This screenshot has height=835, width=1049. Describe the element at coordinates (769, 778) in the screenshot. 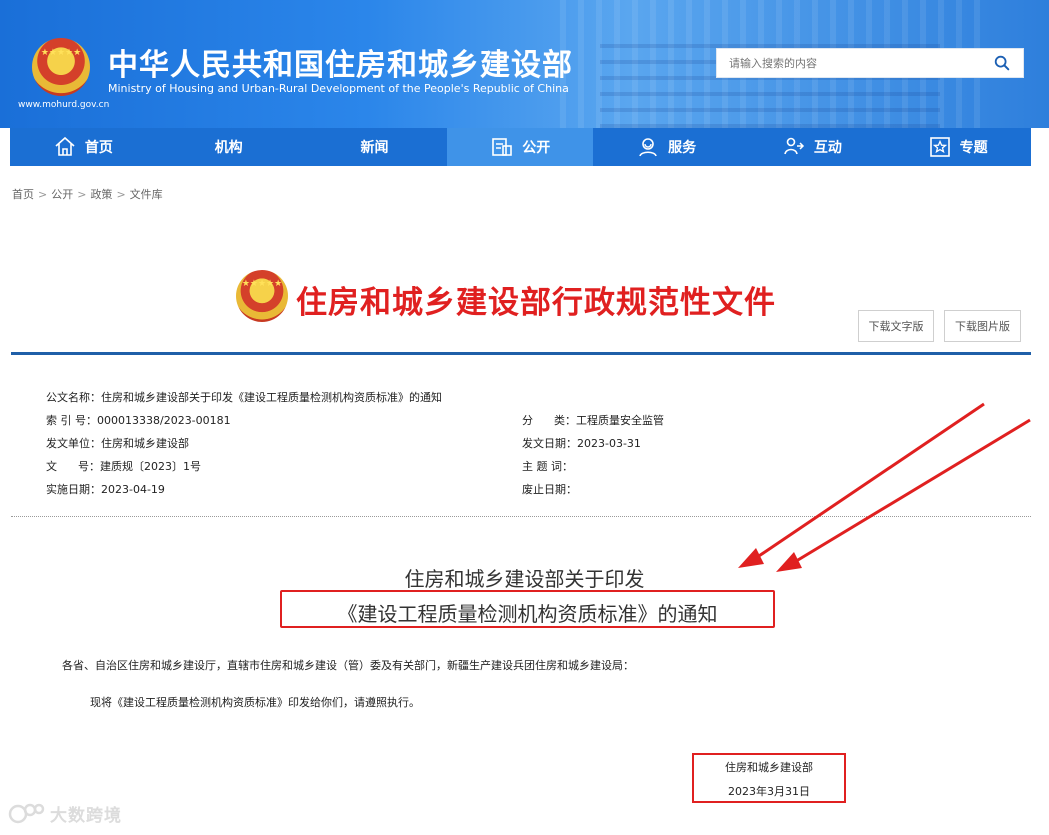

I see `signature-highlight-box: 住房和城乡建设部 2023年3月31日` at that location.